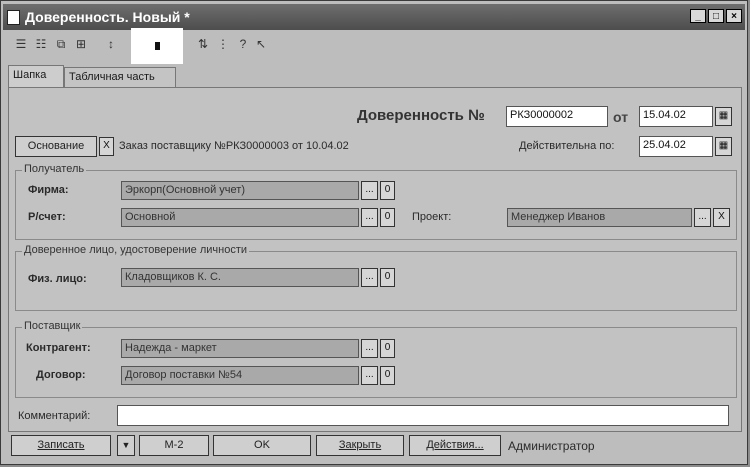 The image size is (750, 467). I want to click on contract-zero-button: 0, so click(387, 375).